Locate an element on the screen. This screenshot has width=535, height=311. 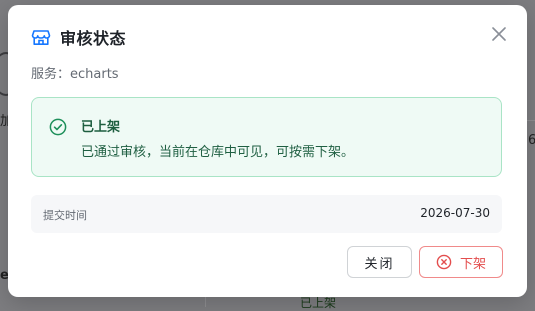
close-icon is located at coordinates (499, 34).